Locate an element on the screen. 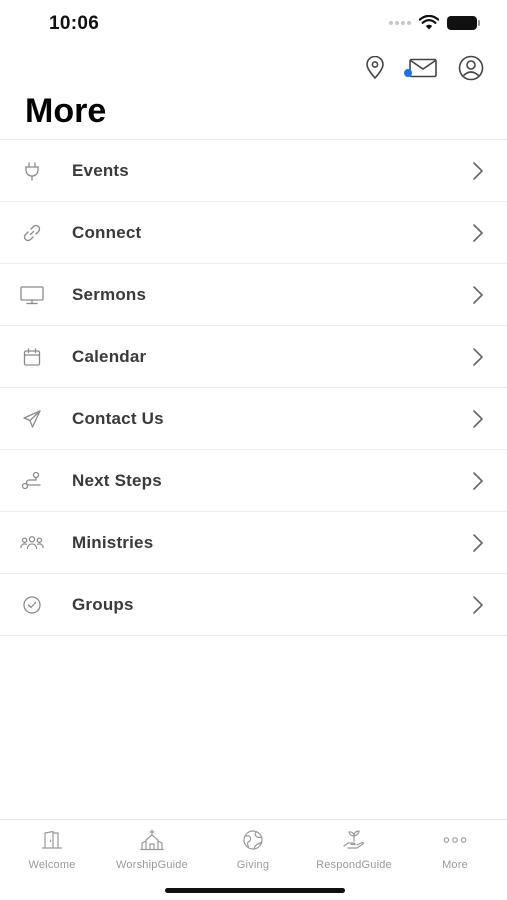 The image size is (507, 900). calendar-icon is located at coordinates (32, 357).